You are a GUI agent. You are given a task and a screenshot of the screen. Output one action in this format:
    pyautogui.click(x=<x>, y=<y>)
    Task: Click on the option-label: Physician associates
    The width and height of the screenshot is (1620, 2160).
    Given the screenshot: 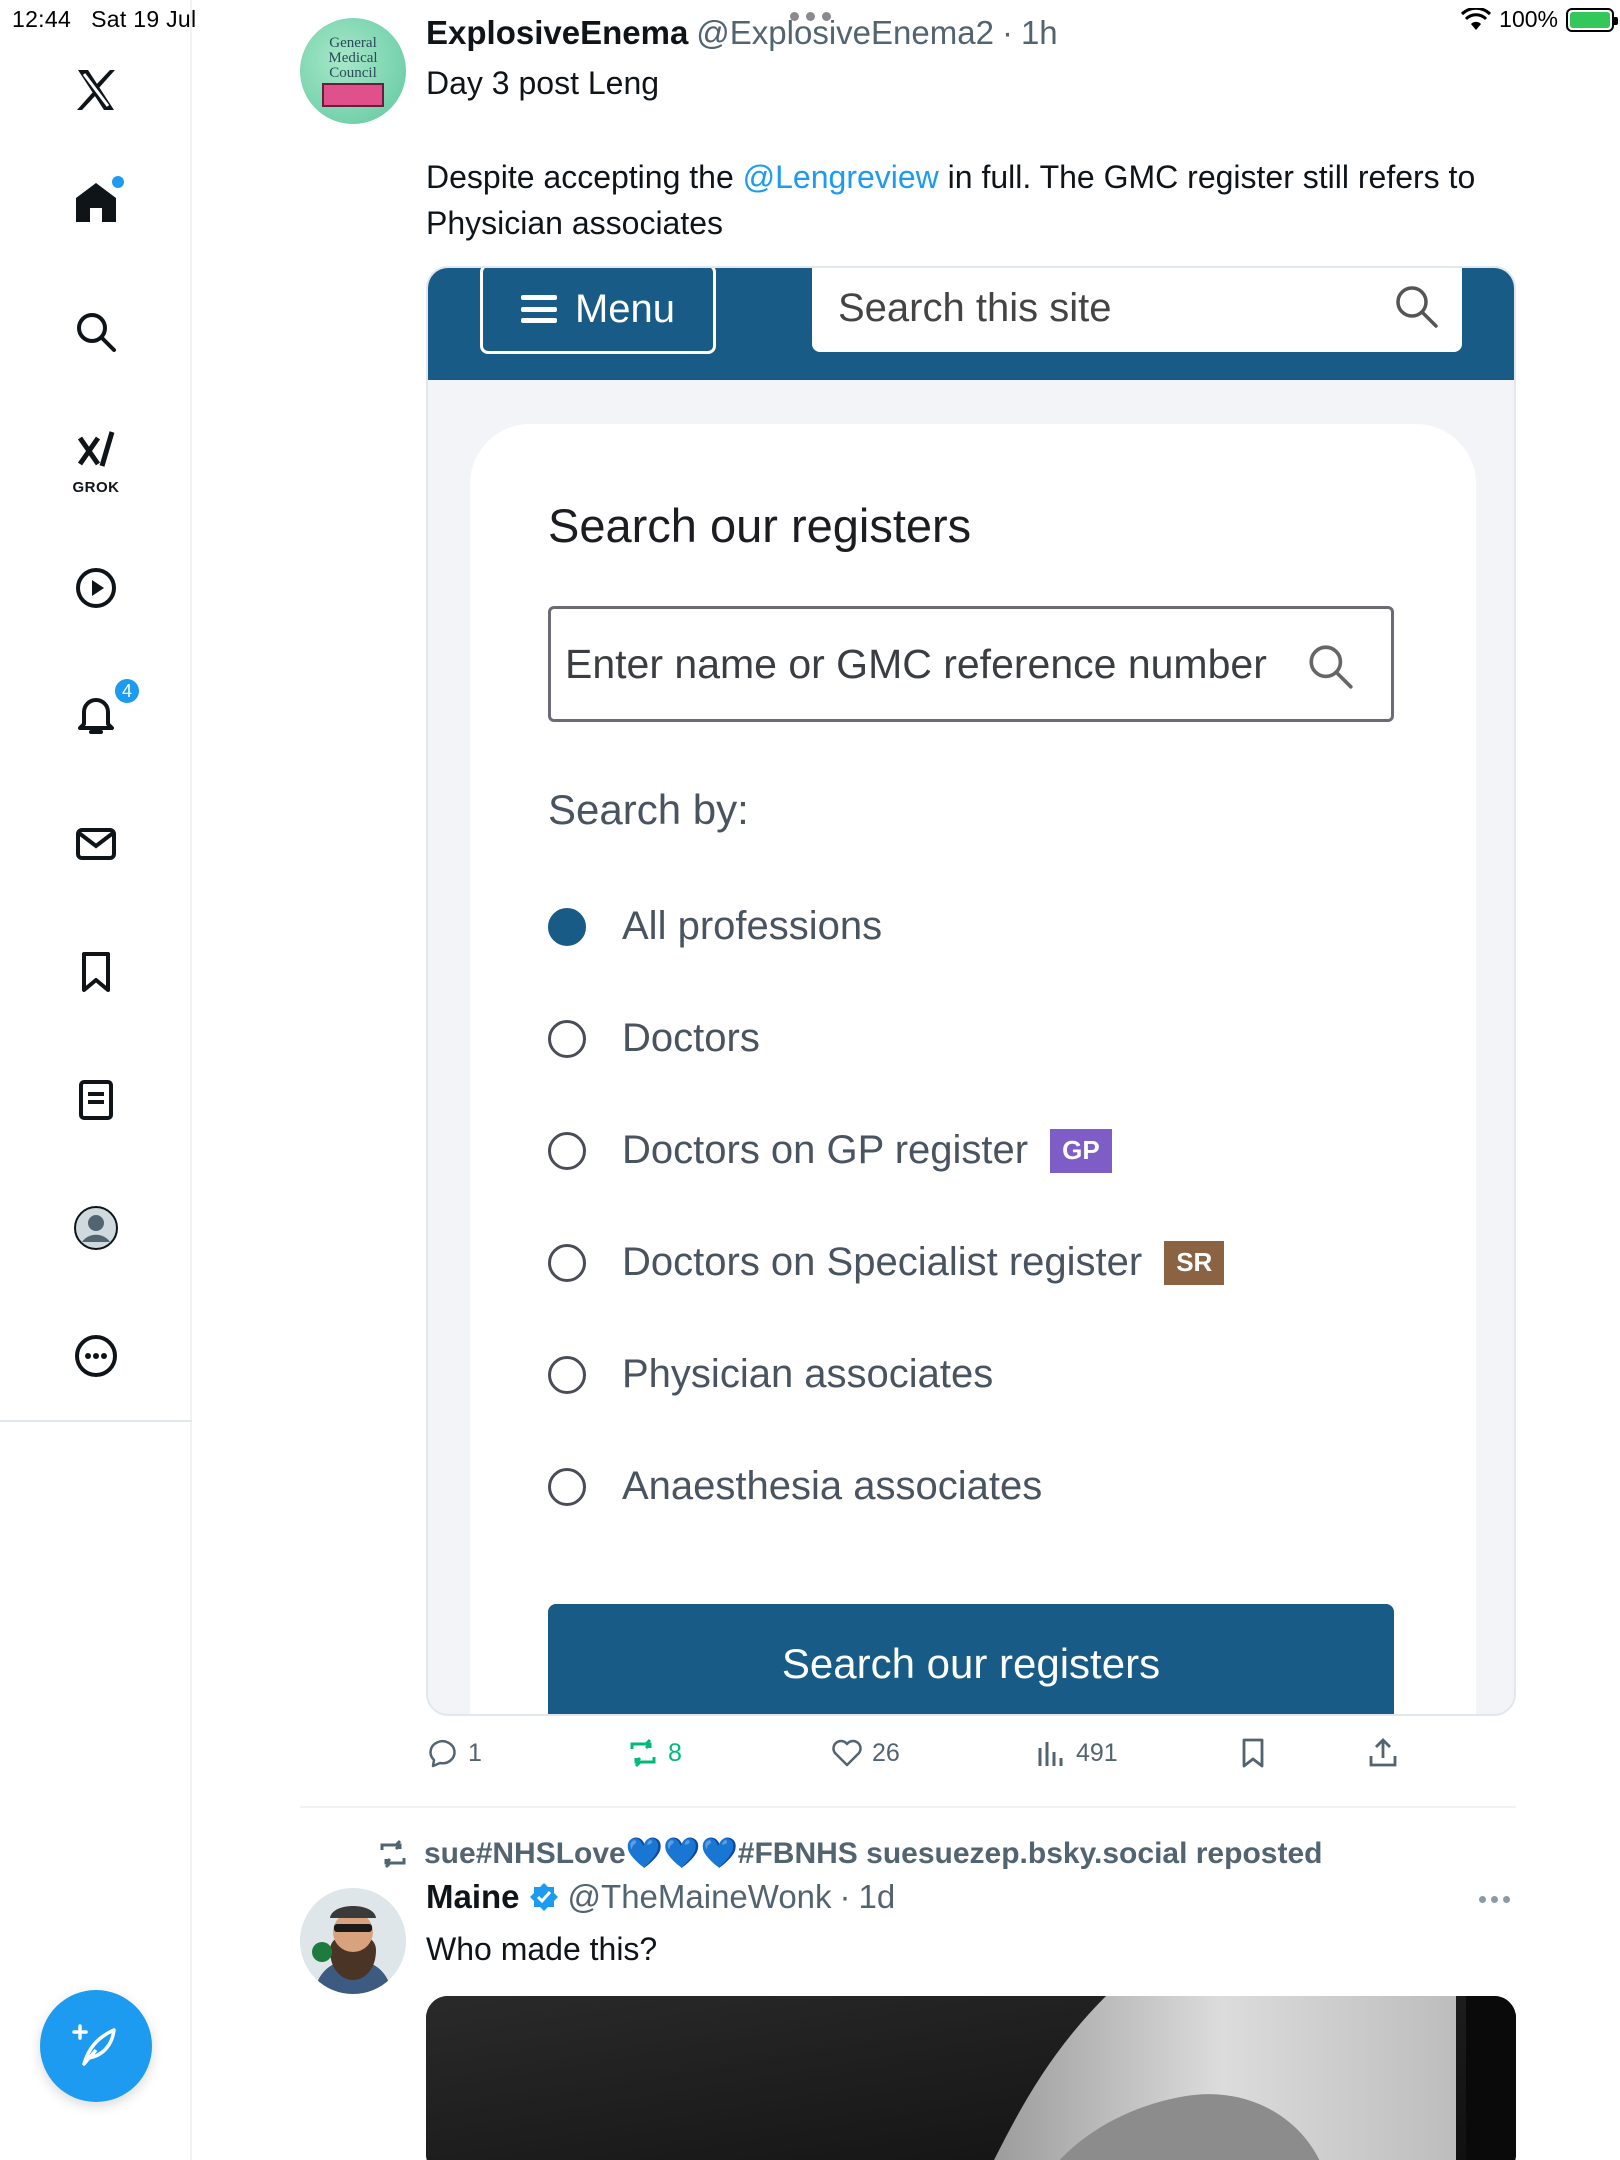 What is the action you would take?
    pyautogui.click(x=808, y=1374)
    